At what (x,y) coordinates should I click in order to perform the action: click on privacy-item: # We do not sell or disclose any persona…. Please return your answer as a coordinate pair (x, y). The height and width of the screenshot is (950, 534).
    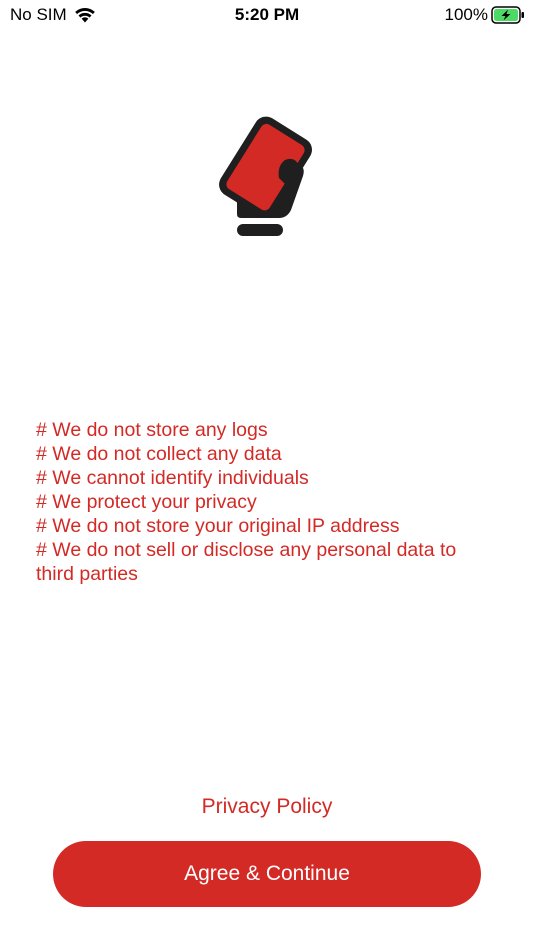
    Looking at the image, I should click on (246, 562).